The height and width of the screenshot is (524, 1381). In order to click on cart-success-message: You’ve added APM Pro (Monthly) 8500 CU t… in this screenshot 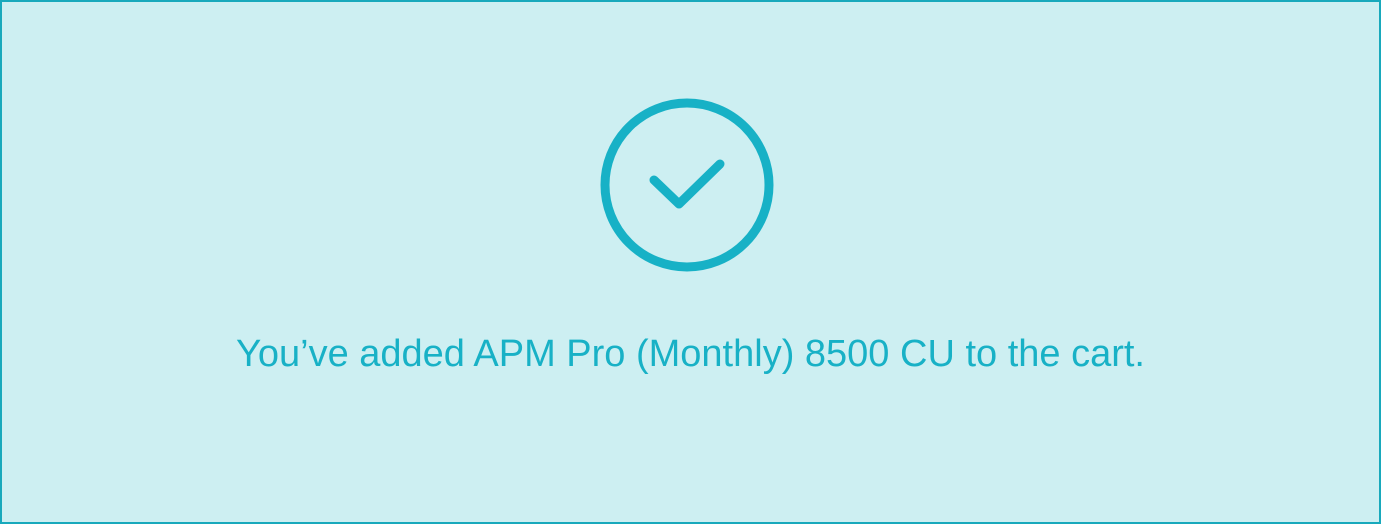, I will do `click(690, 354)`.